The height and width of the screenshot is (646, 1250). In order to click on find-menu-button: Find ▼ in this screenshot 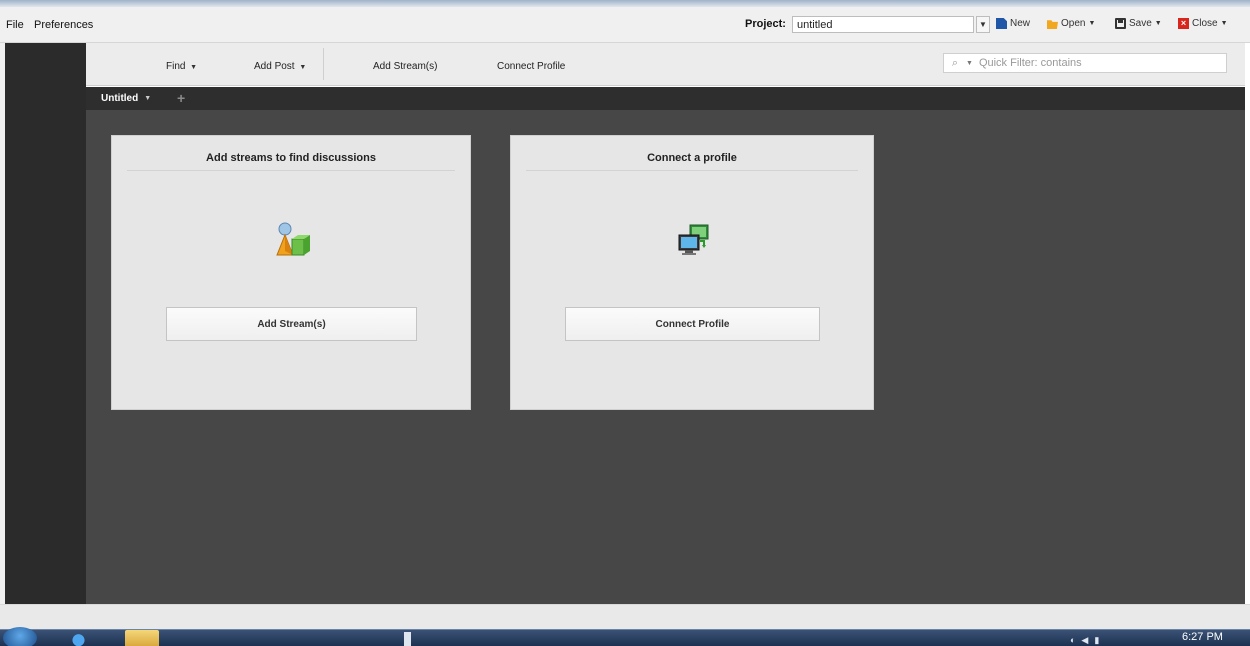, I will do `click(181, 66)`.